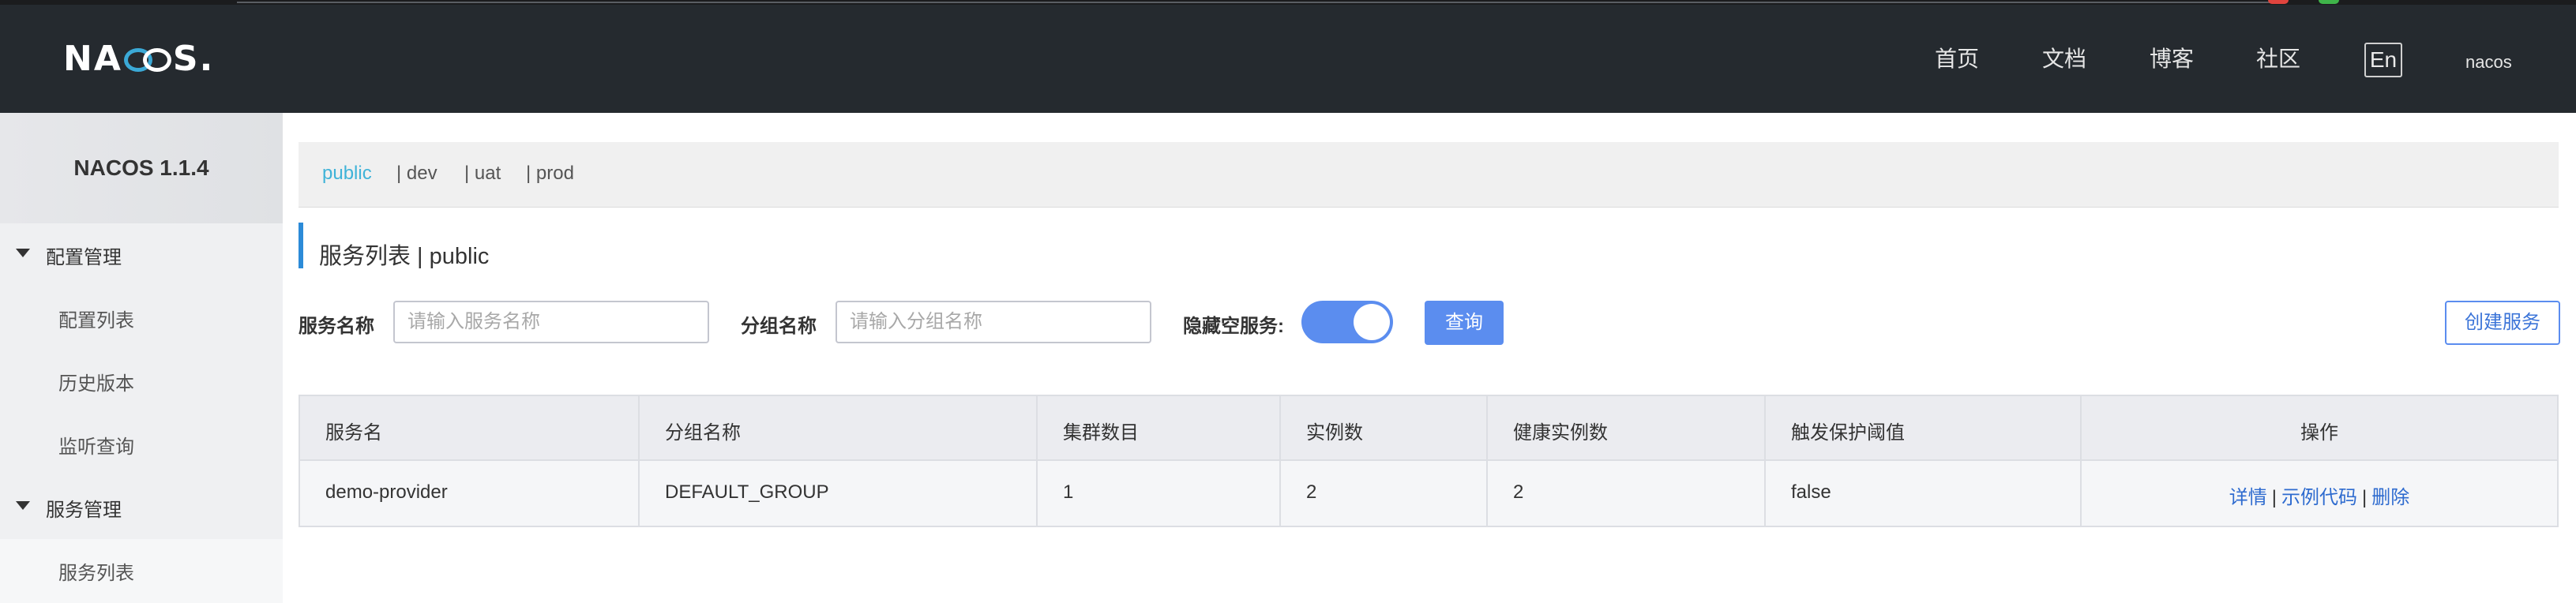  What do you see at coordinates (1159, 427) in the screenshot?
I see `column-header: 集群数目` at bounding box center [1159, 427].